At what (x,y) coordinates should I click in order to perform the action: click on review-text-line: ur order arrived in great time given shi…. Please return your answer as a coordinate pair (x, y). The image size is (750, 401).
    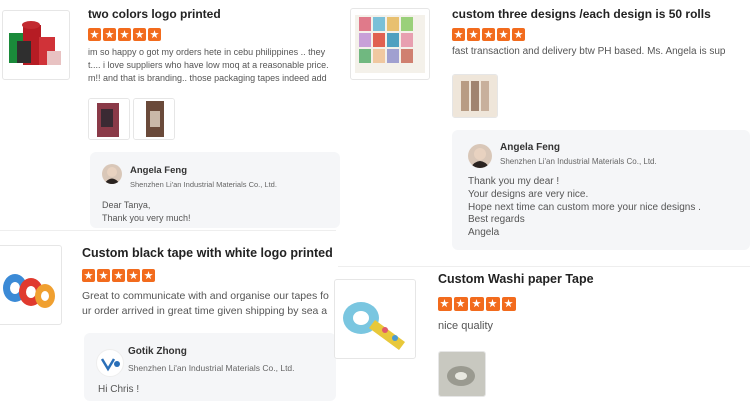
    Looking at the image, I should click on (205, 311).